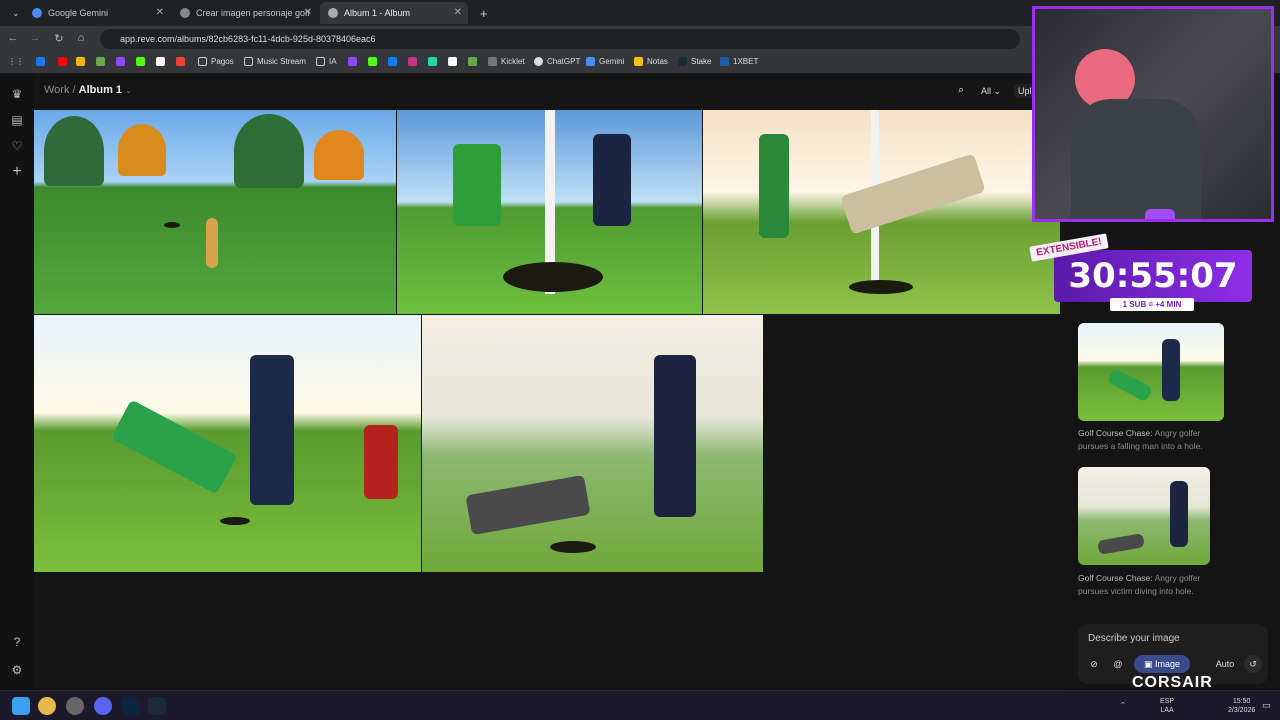  Describe the element at coordinates (222, 61) in the screenshot. I see `bookmark-label: Pagos` at that location.